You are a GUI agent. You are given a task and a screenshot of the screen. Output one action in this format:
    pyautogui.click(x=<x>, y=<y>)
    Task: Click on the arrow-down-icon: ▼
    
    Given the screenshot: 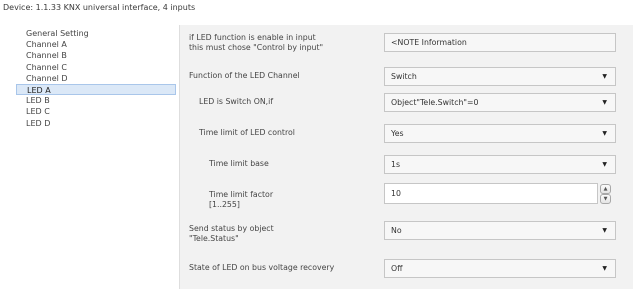 What is the action you would take?
    pyautogui.click(x=605, y=199)
    